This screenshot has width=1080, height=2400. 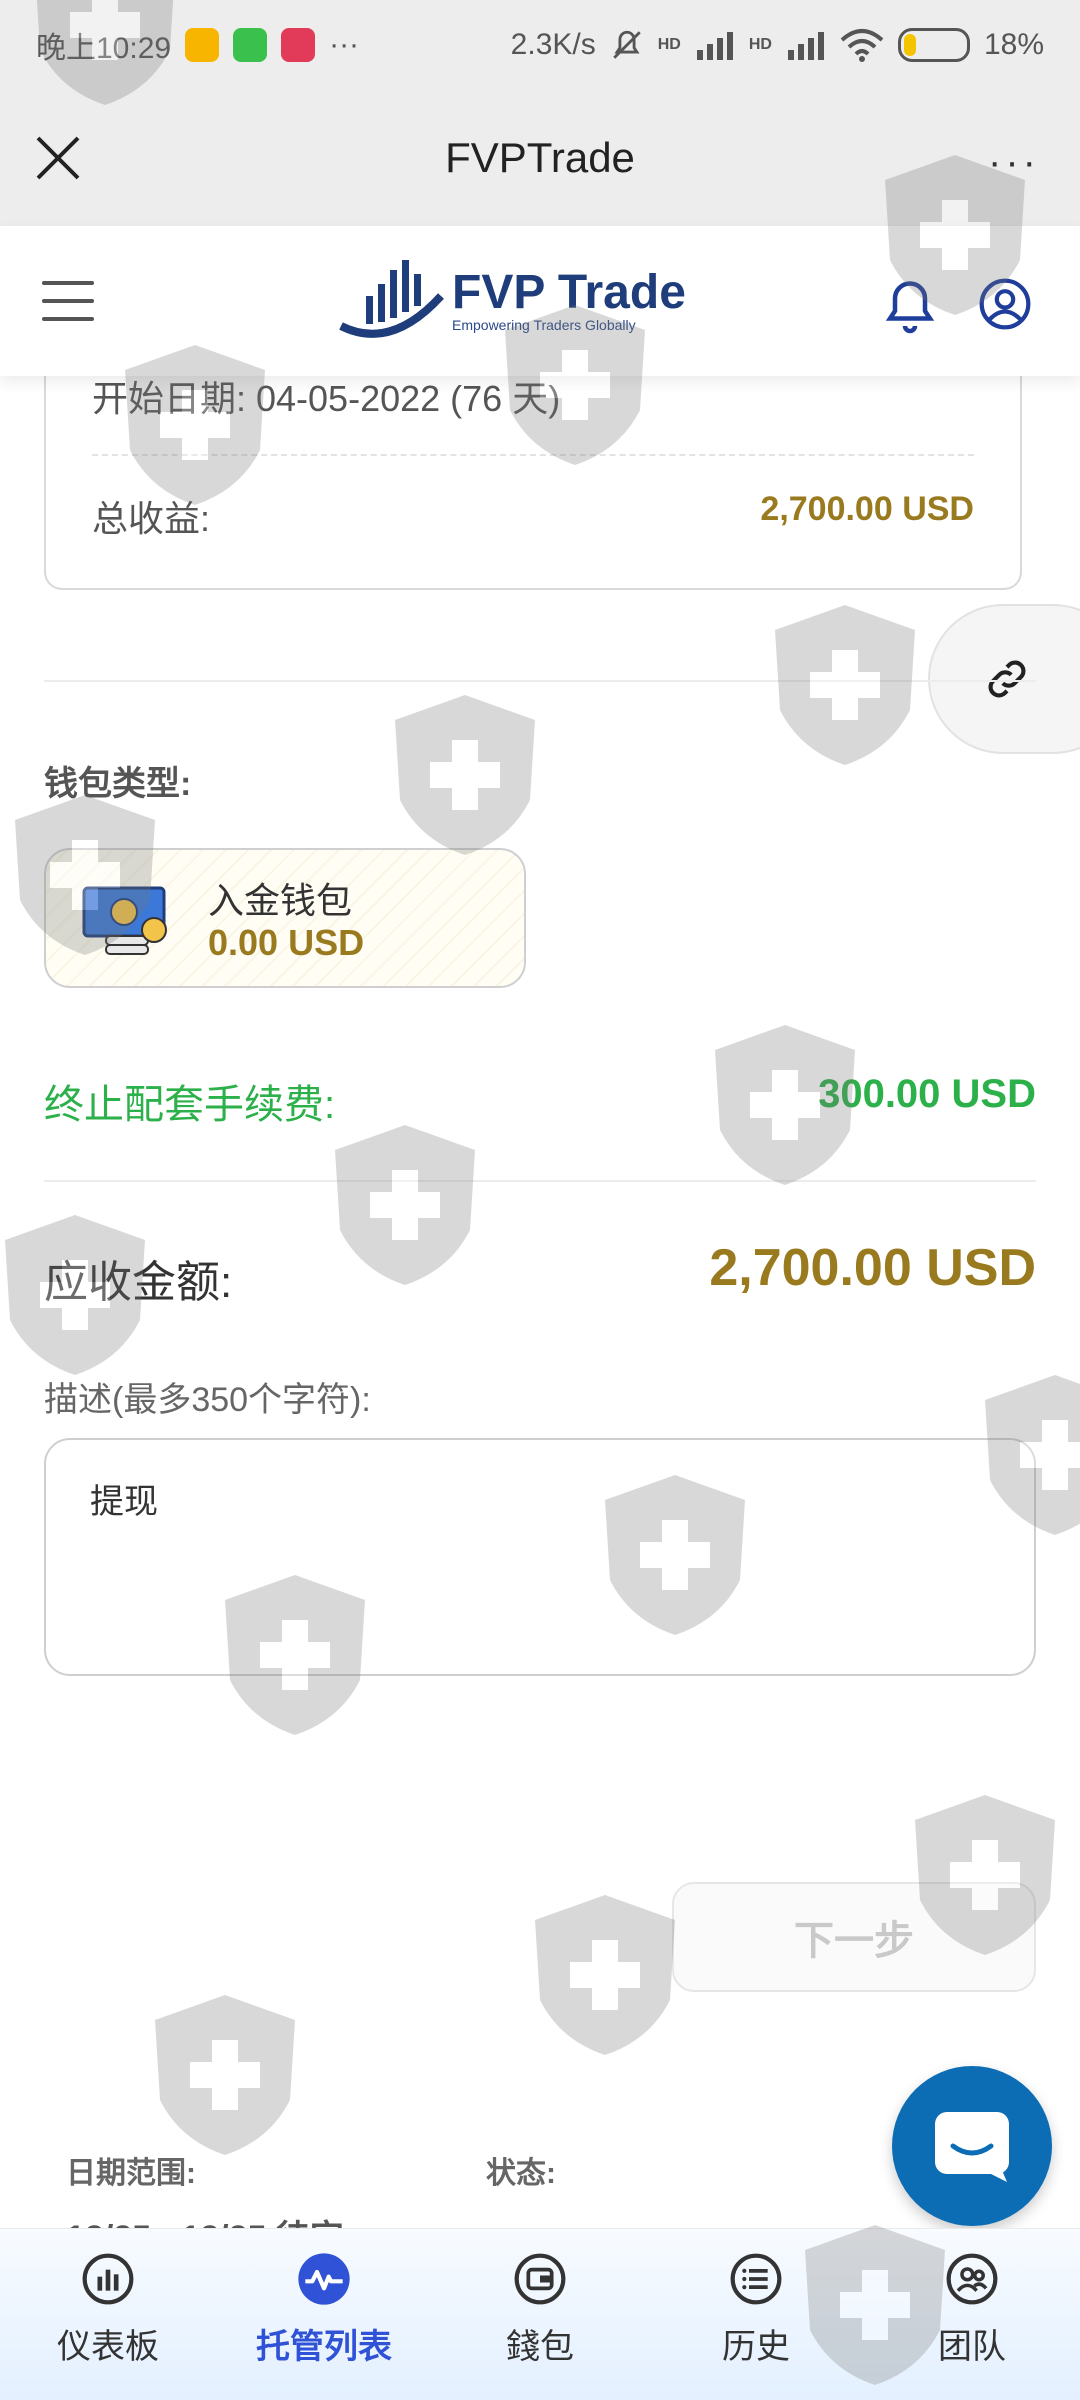 What do you see at coordinates (760, 44) in the screenshot?
I see `signal-hd-label-2: HD` at bounding box center [760, 44].